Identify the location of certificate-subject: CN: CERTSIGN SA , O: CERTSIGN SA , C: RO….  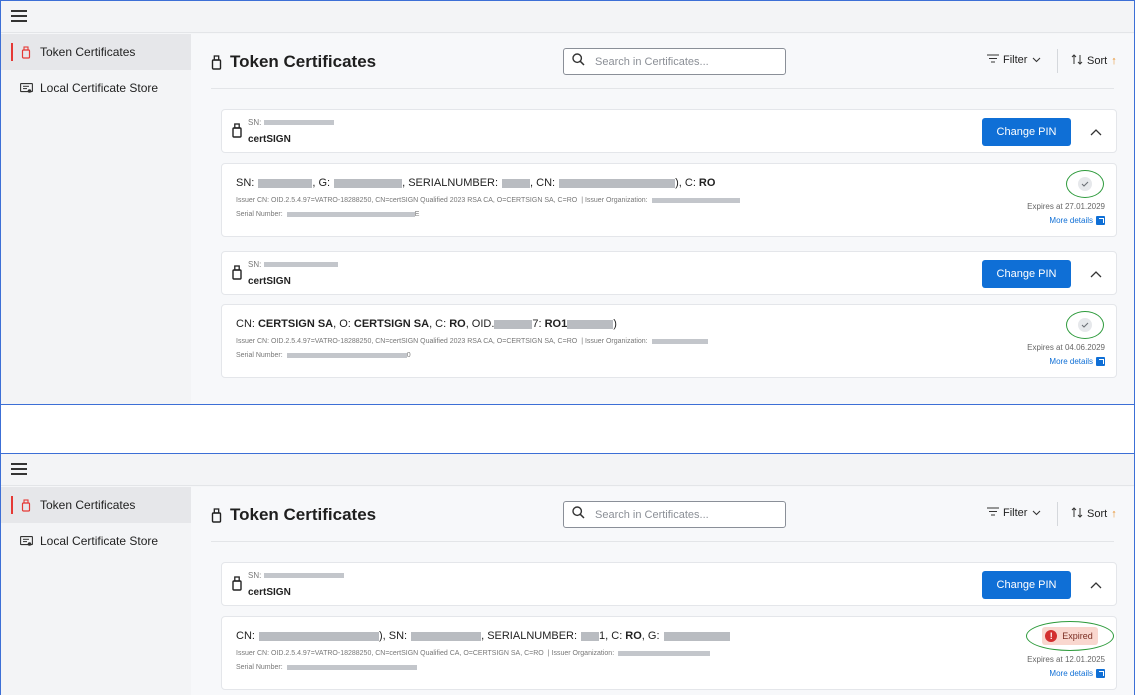
(426, 324).